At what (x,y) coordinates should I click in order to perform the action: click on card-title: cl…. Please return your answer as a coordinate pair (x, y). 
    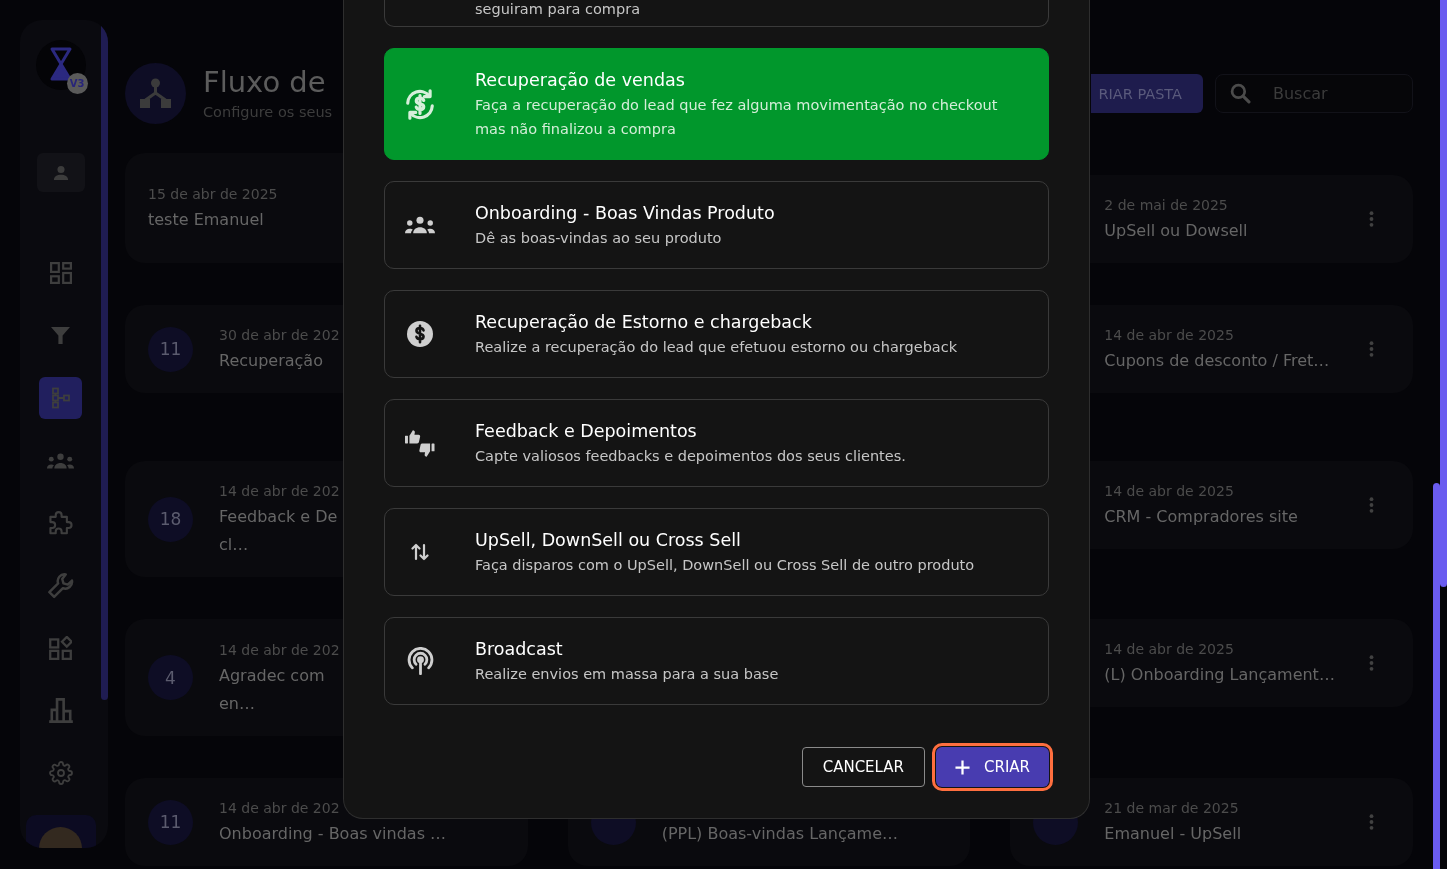
    Looking at the image, I should click on (234, 545).